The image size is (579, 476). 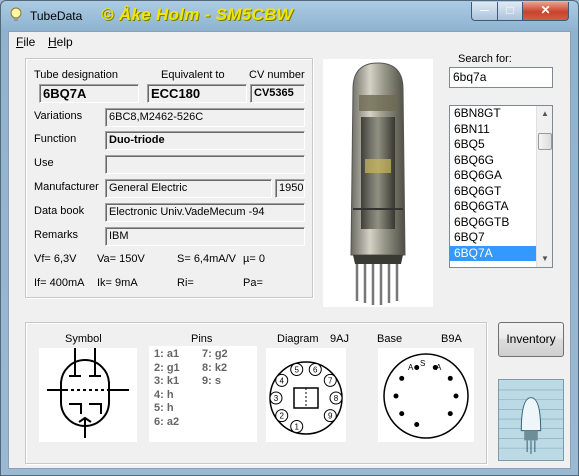 I want to click on base-code: B9A, so click(x=451, y=339).